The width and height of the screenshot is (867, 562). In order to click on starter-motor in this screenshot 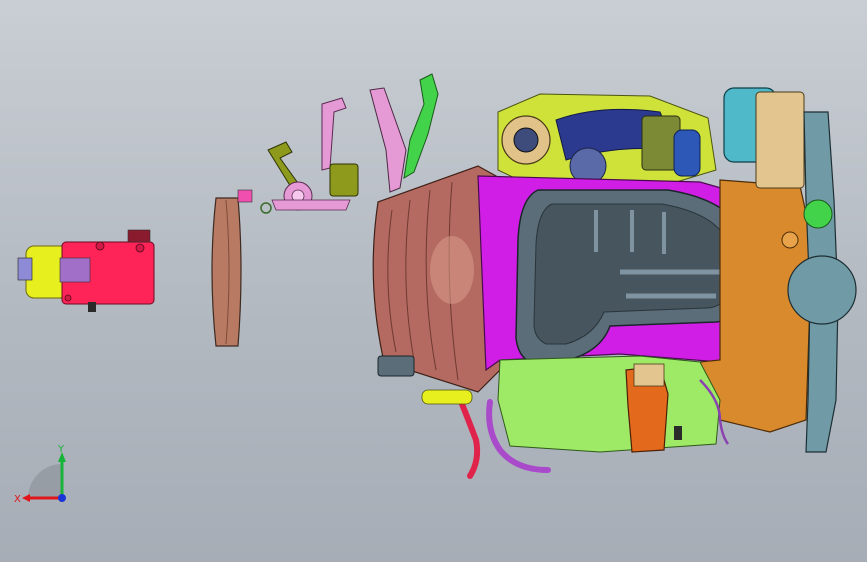, I will do `click(86, 270)`.